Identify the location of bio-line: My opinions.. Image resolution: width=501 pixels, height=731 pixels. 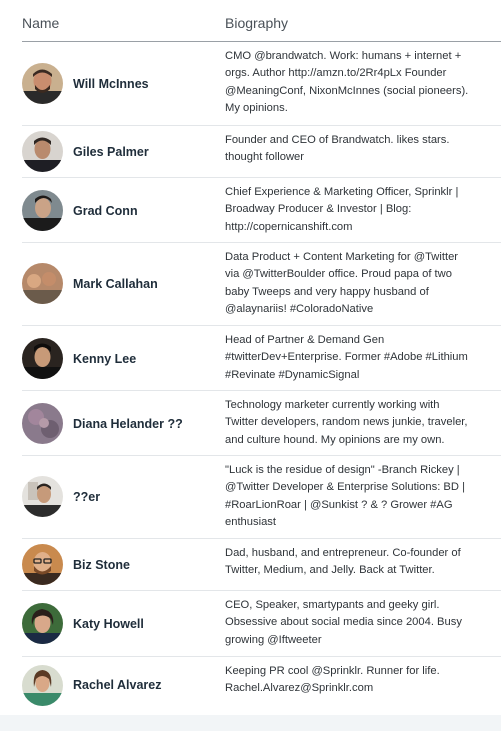
(256, 108).